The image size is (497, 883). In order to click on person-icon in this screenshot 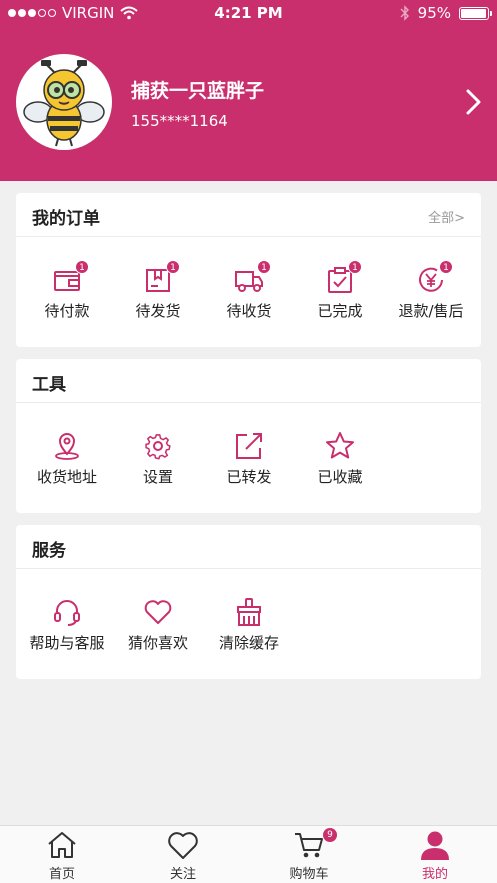, I will do `click(435, 845)`.